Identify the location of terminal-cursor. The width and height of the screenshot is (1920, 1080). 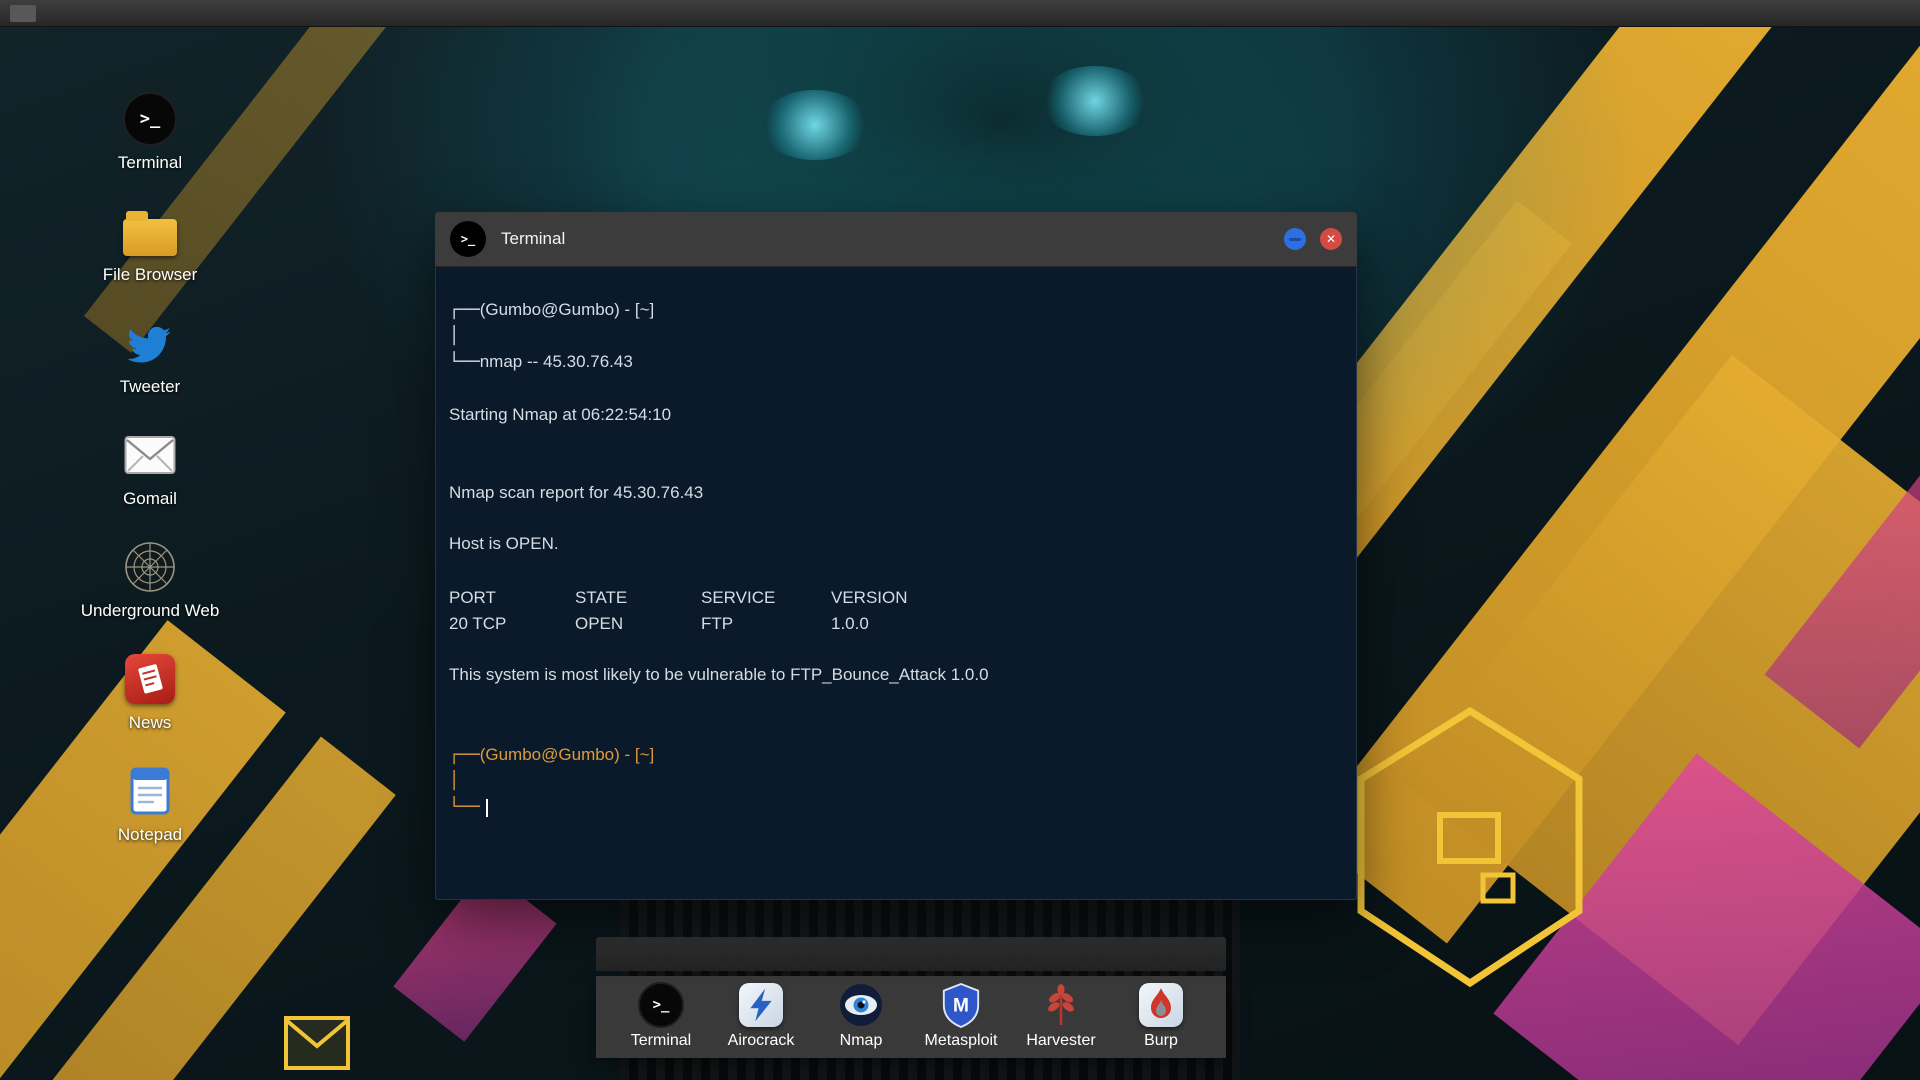
(486, 807).